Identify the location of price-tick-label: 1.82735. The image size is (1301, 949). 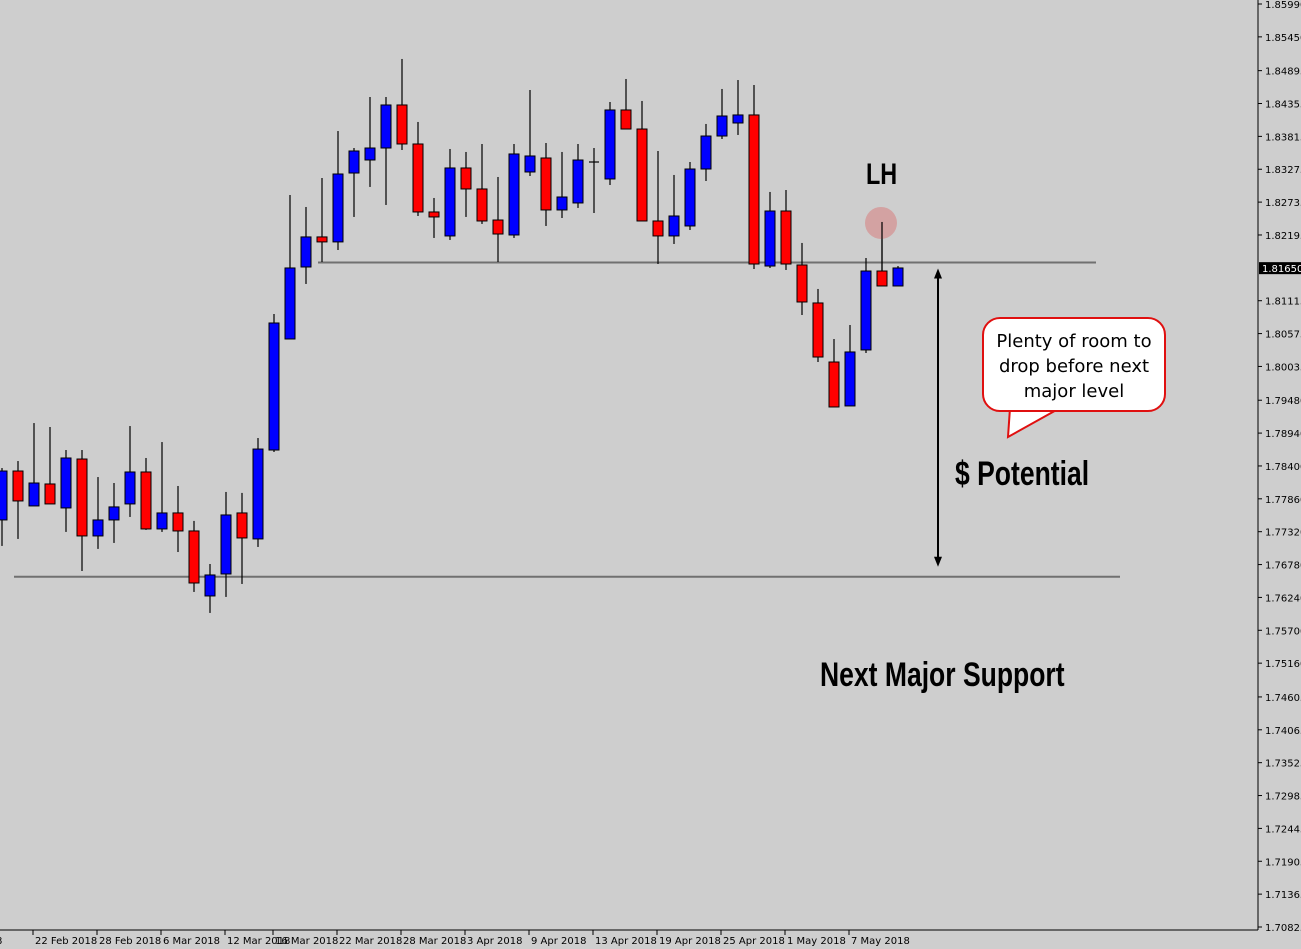
(1283, 203).